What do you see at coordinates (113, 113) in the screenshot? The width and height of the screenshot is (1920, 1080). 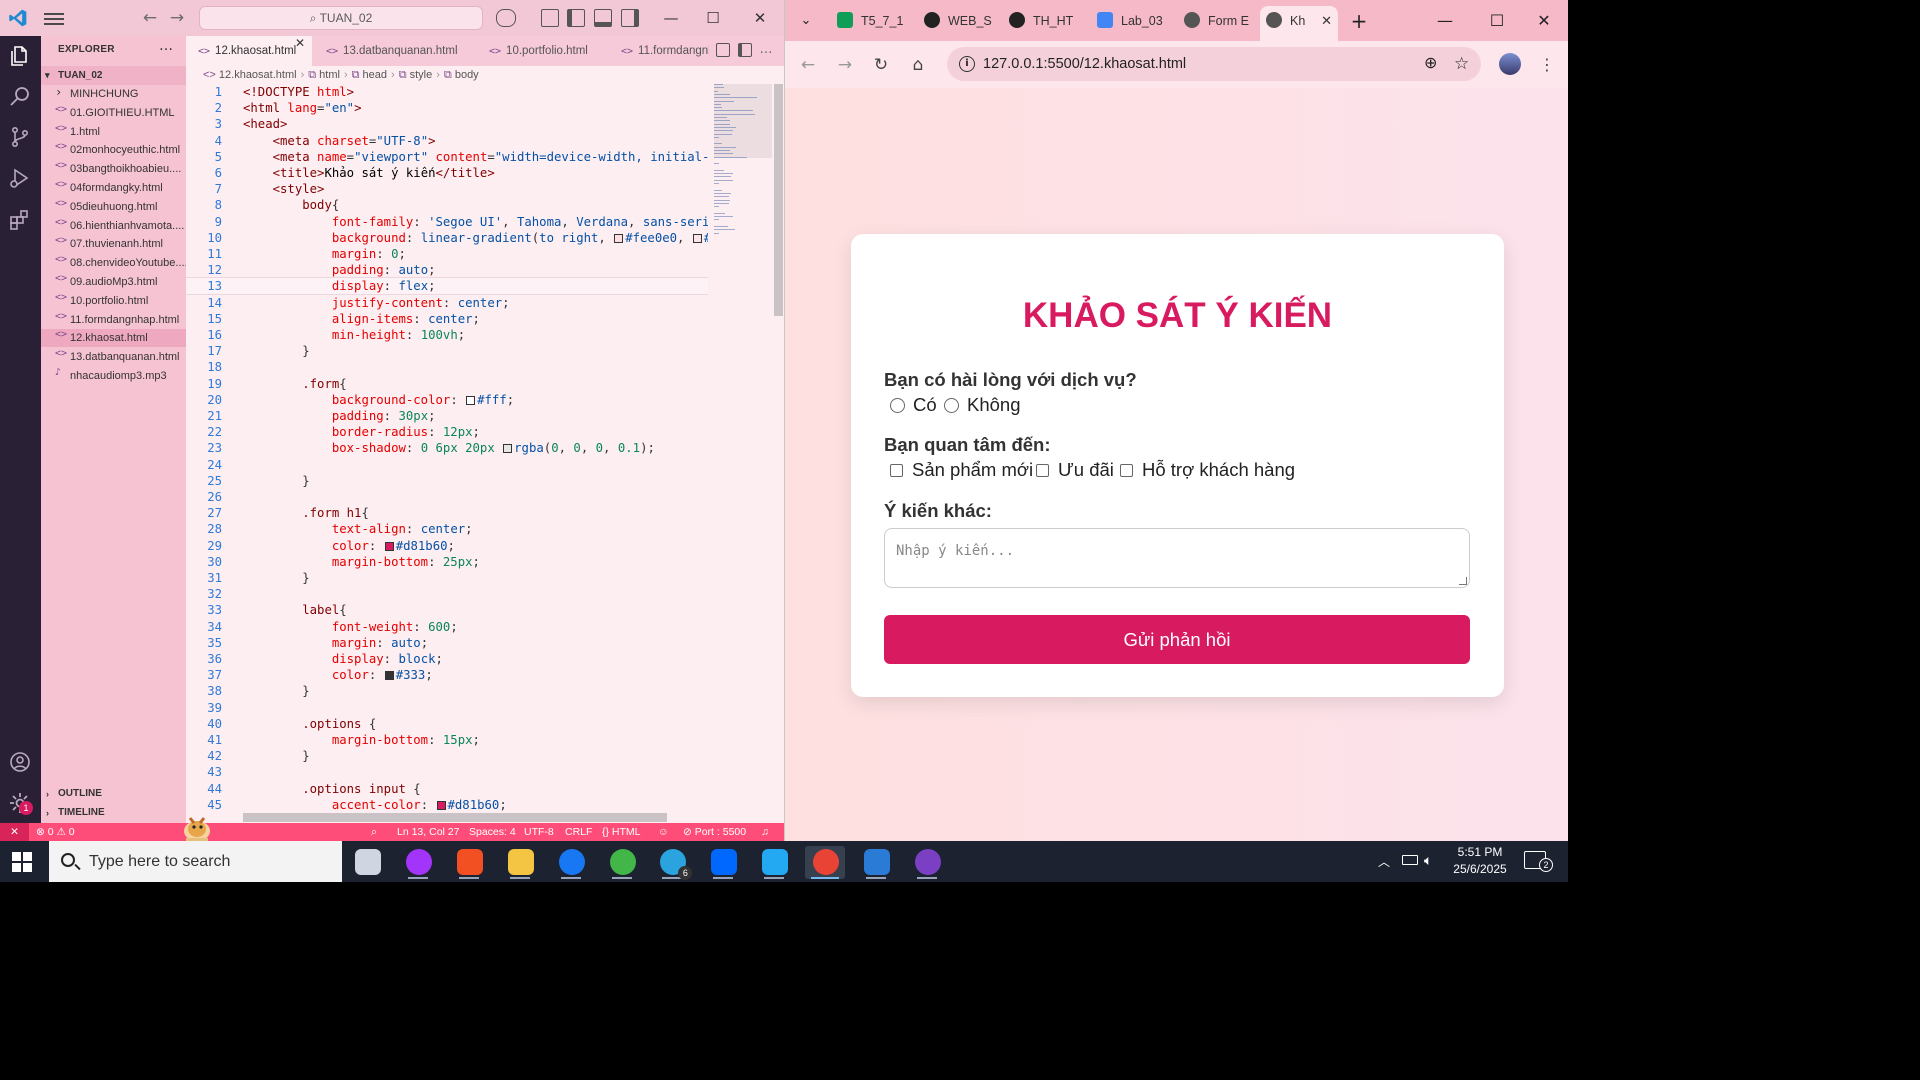 I see `file-item: <> 01.GIOITHIEU.HTML` at bounding box center [113, 113].